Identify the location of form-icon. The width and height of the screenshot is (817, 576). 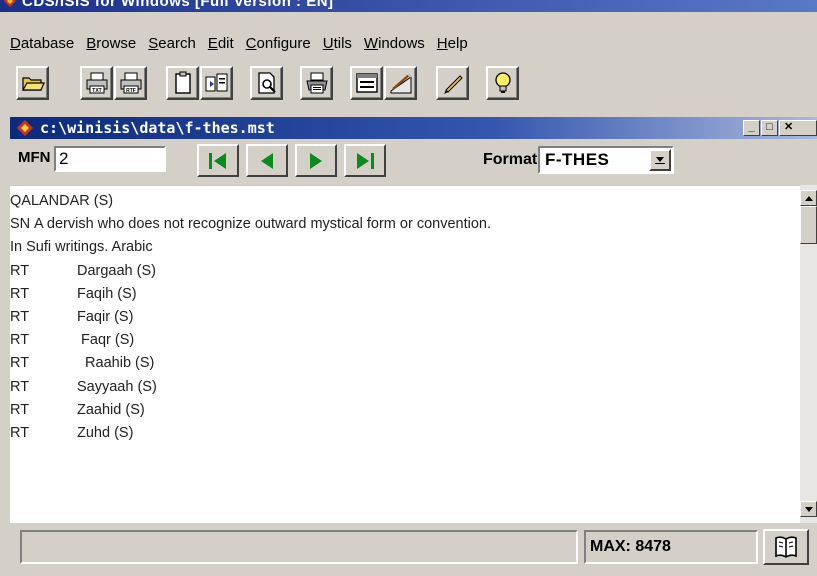
(366, 83).